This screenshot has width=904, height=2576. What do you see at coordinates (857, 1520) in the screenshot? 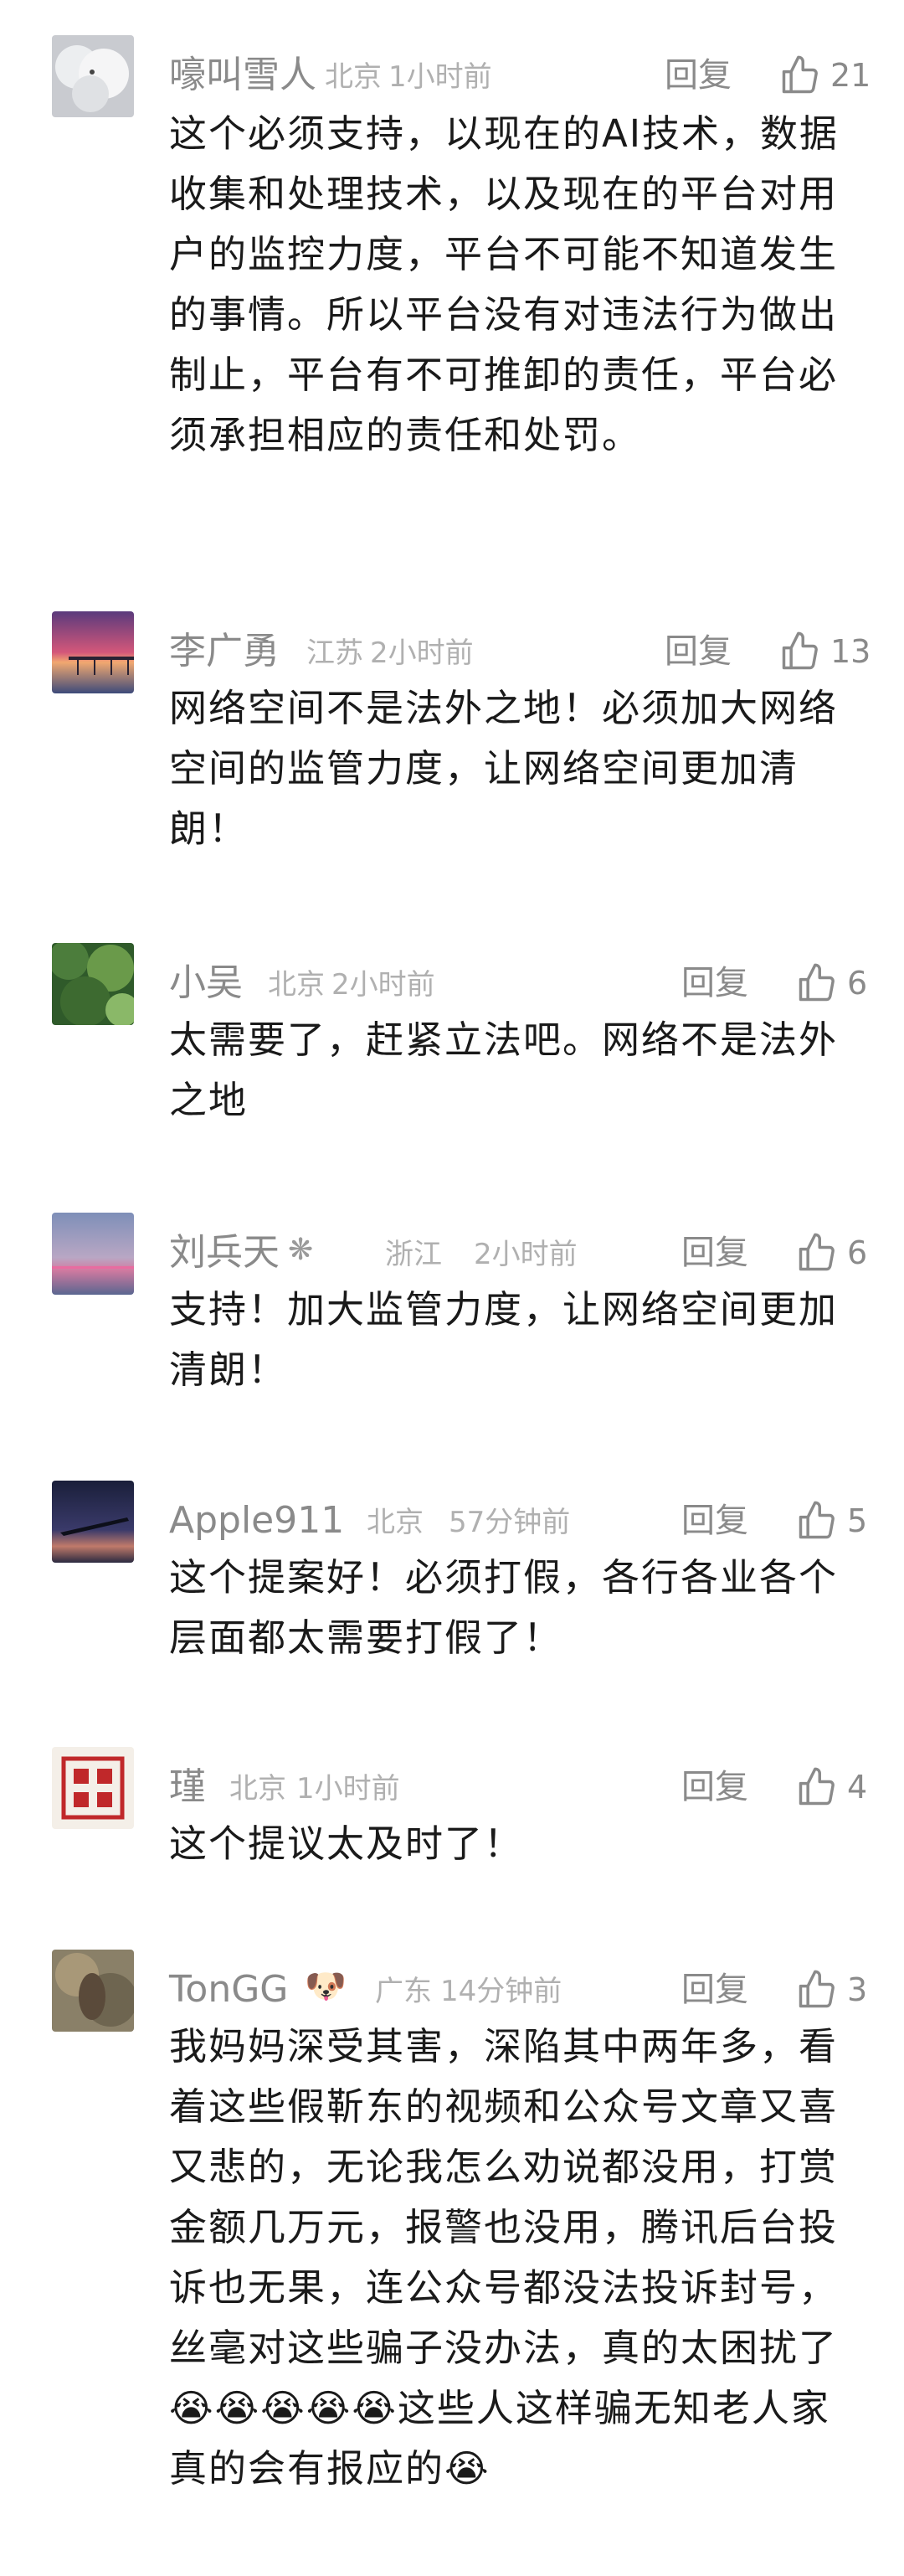
I see `like-count: 5` at bounding box center [857, 1520].